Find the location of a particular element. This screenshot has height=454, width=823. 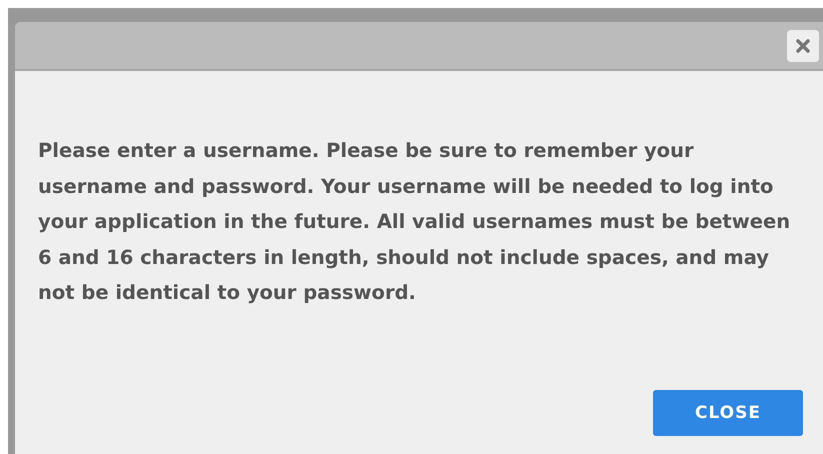

close-icon is located at coordinates (803, 45).